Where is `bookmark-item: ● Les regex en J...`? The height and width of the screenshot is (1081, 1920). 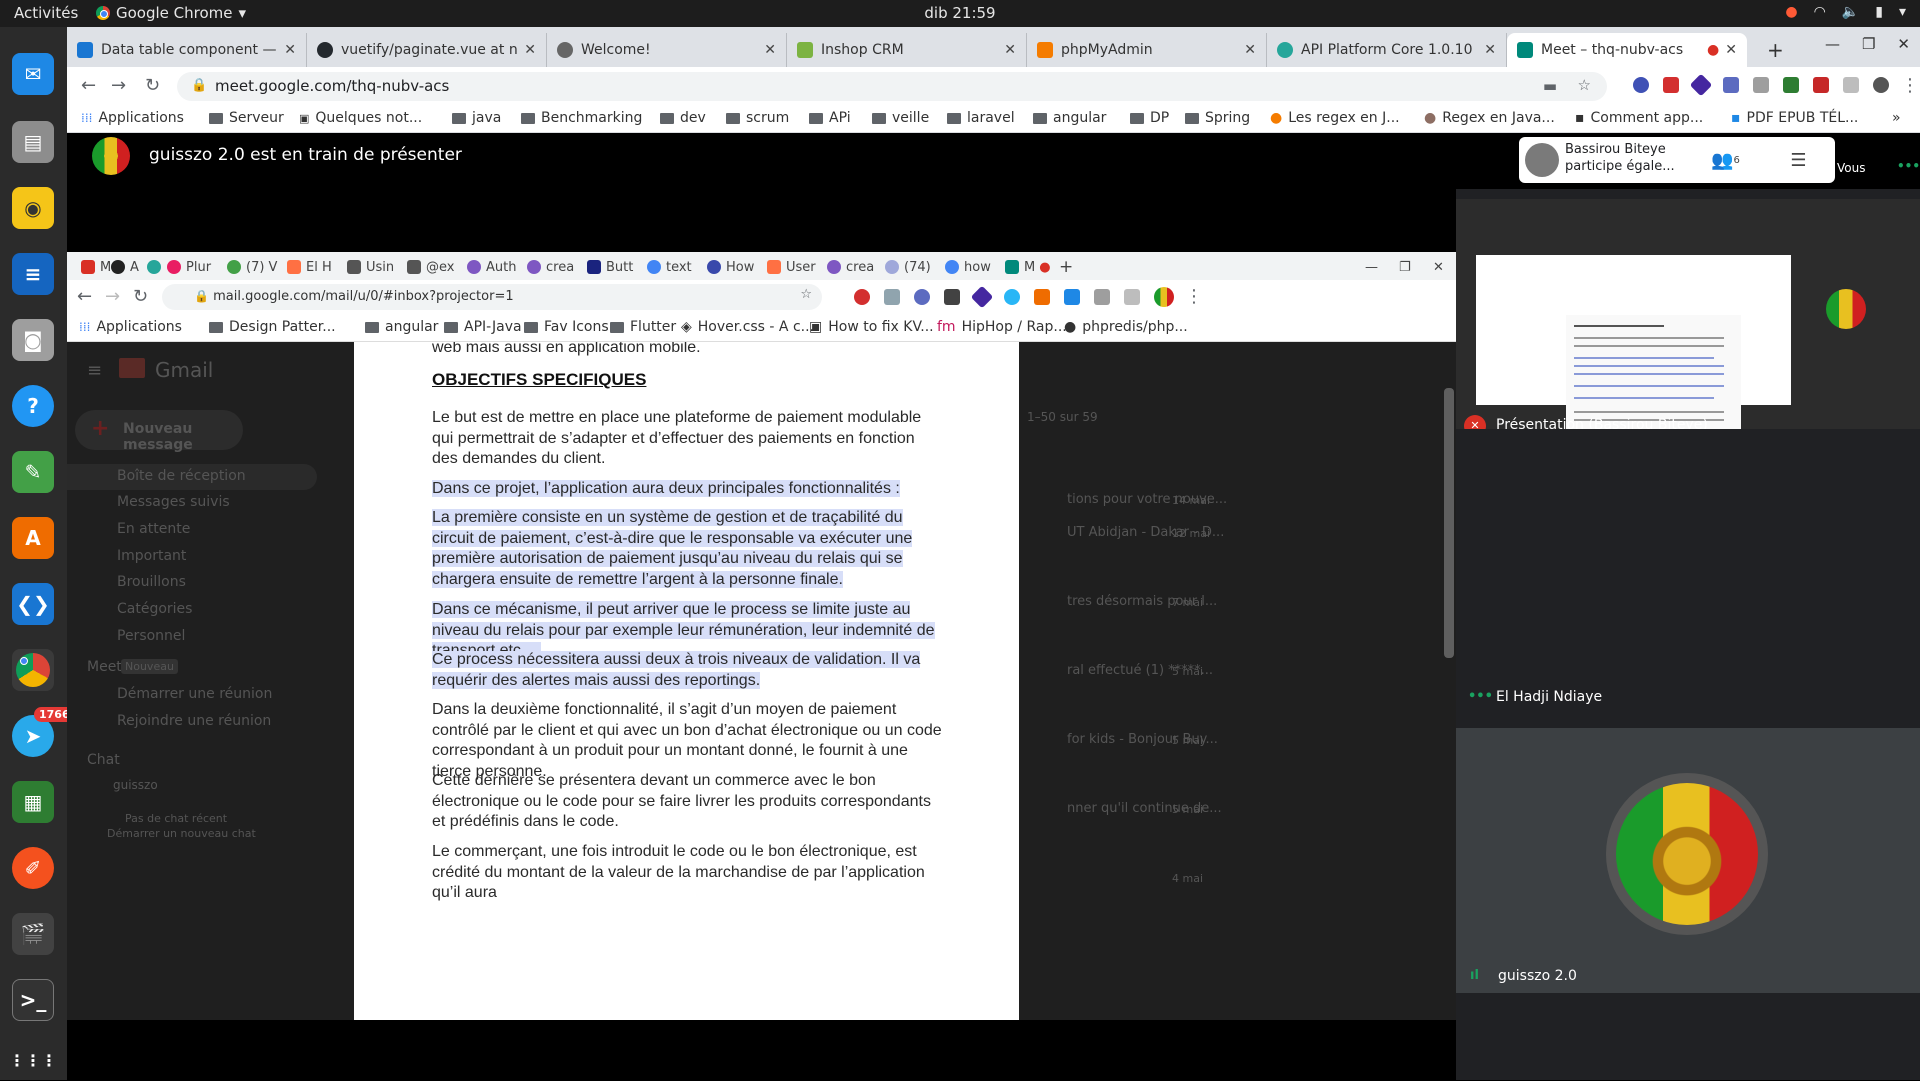 bookmark-item: ● Les regex en J... is located at coordinates (1335, 118).